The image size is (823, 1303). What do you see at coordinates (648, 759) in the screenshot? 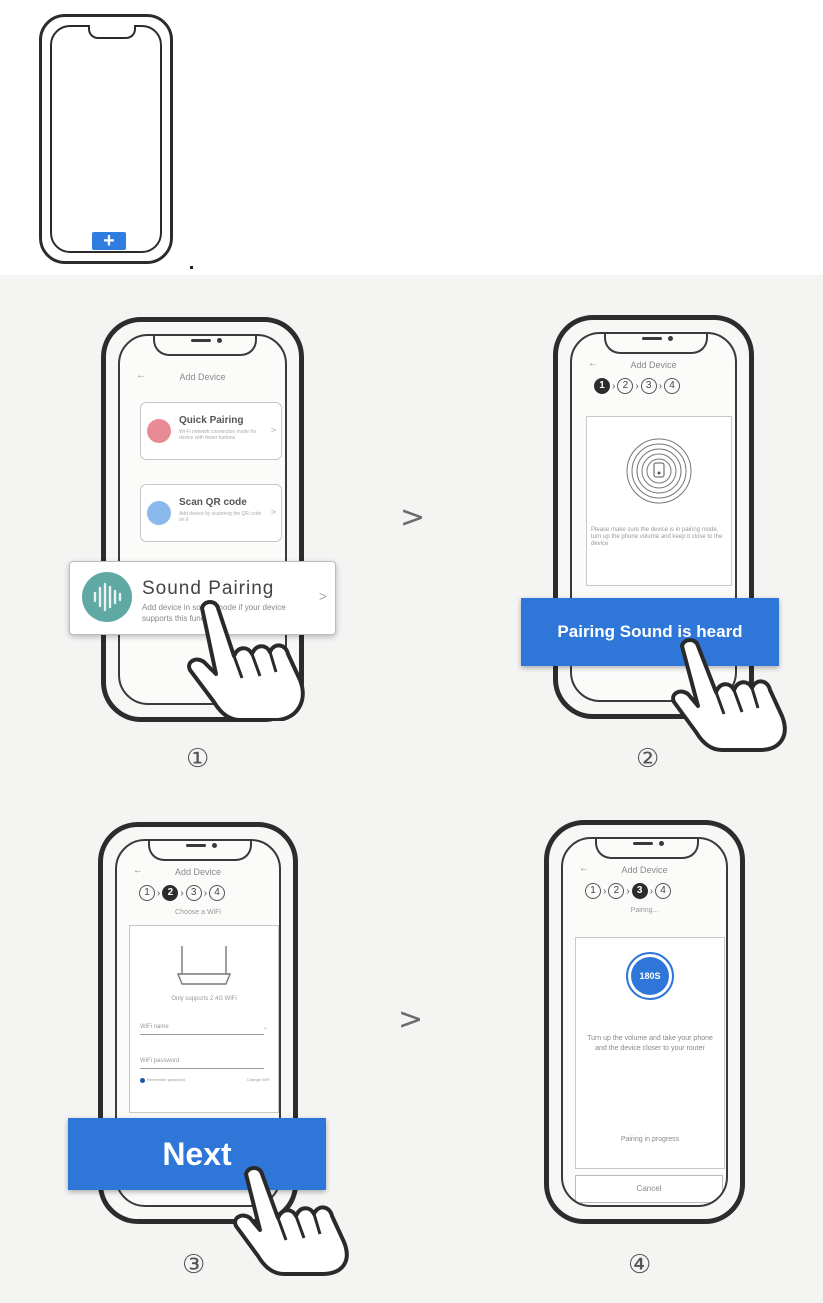
I see `step-number-2: ②` at bounding box center [648, 759].